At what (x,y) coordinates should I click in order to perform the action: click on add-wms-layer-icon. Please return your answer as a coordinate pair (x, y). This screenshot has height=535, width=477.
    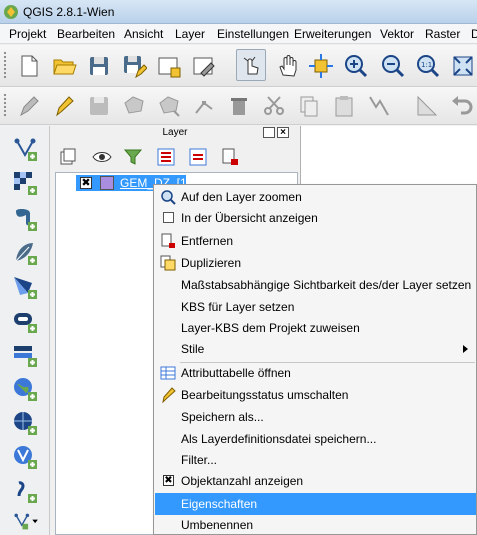
    Looking at the image, I should click on (25, 389).